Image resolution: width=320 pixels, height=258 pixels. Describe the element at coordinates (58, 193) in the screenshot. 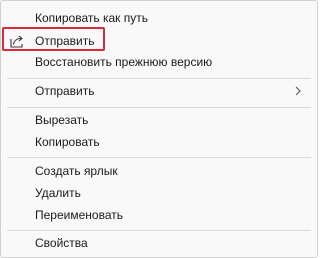

I see `menu-item-label: Удалить` at that location.